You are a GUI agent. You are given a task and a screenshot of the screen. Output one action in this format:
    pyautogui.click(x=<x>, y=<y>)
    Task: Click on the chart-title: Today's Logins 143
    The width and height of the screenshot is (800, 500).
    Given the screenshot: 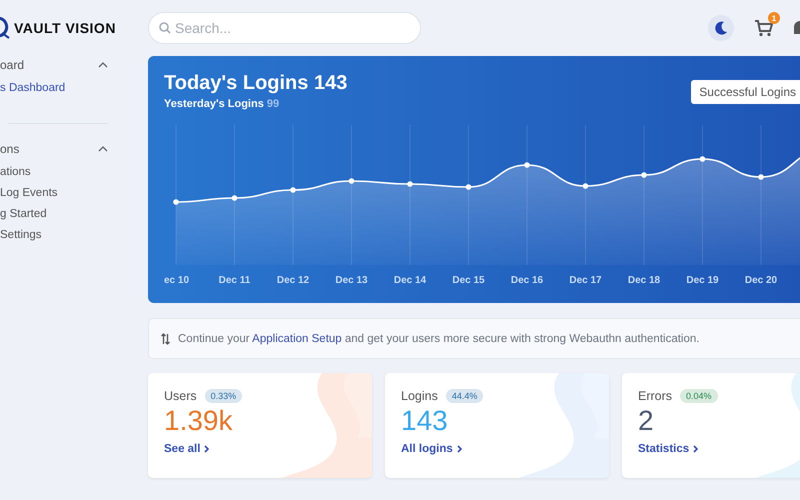 What is the action you would take?
    pyautogui.click(x=256, y=83)
    